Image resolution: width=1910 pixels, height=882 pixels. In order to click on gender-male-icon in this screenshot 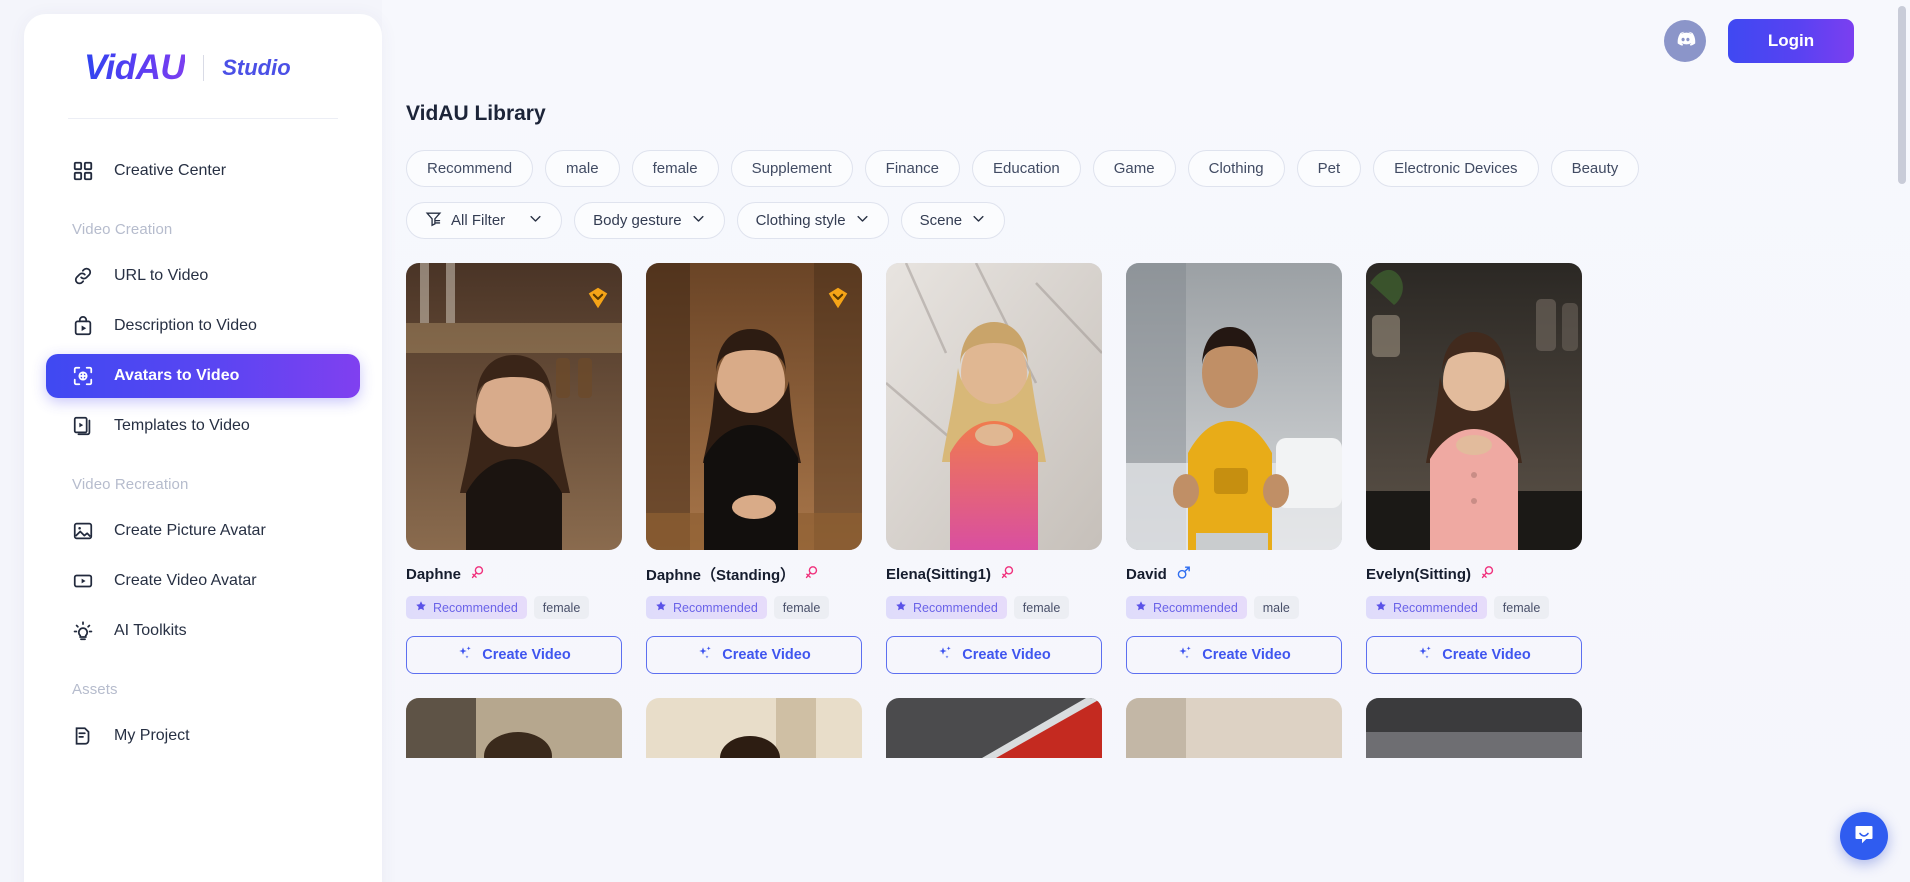, I will do `click(1183, 574)`.